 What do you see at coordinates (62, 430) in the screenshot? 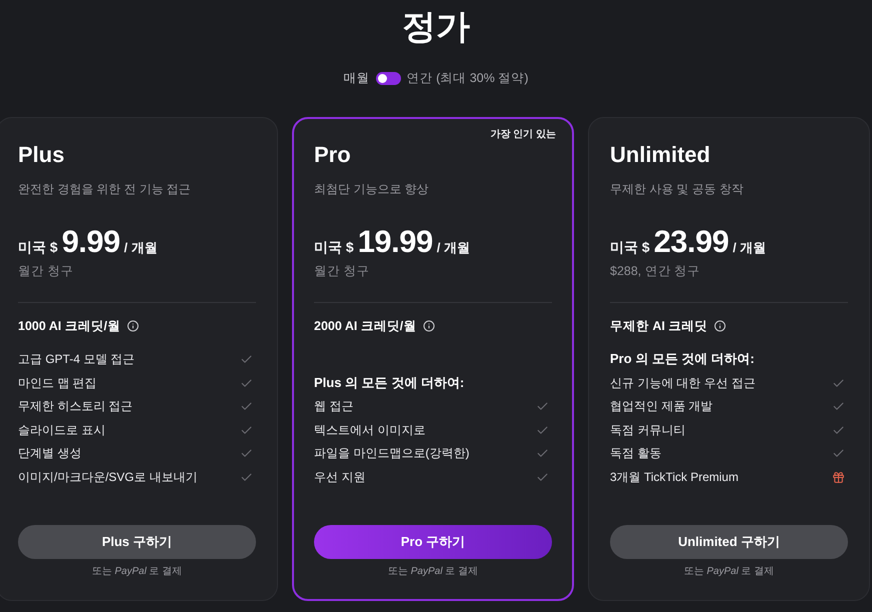
I see `feature-text: 슬라이드로 표시` at bounding box center [62, 430].